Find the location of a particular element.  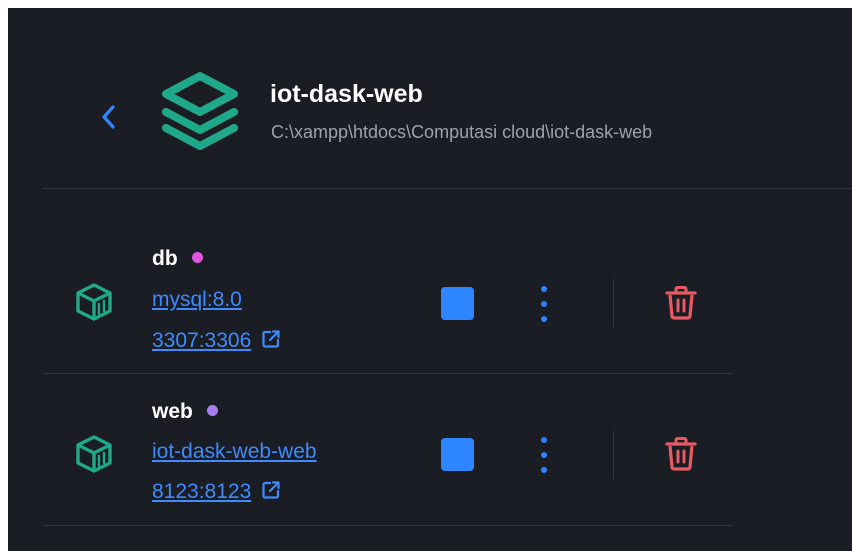

project-title: iot-dask-web is located at coordinates (346, 94).